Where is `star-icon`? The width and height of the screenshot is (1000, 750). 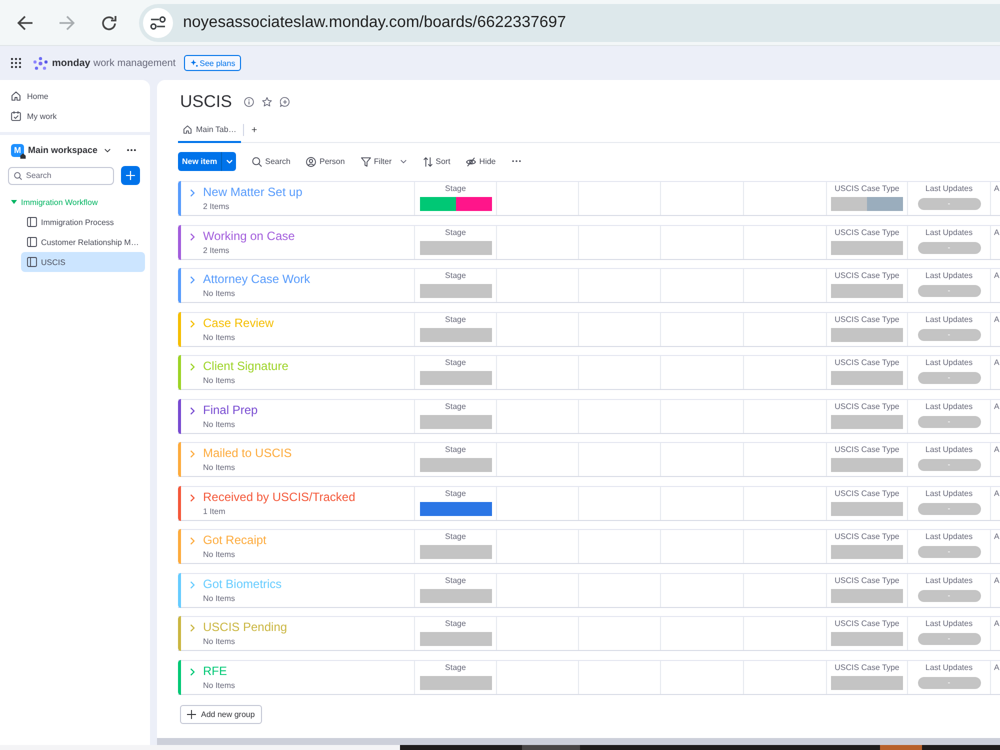 star-icon is located at coordinates (267, 102).